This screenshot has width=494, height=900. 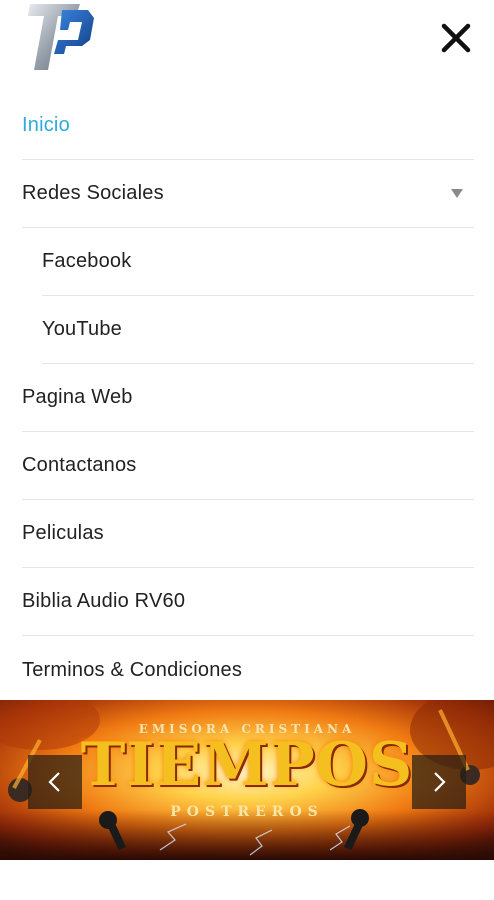 I want to click on menu-item-label: Pagina Web, so click(x=77, y=397).